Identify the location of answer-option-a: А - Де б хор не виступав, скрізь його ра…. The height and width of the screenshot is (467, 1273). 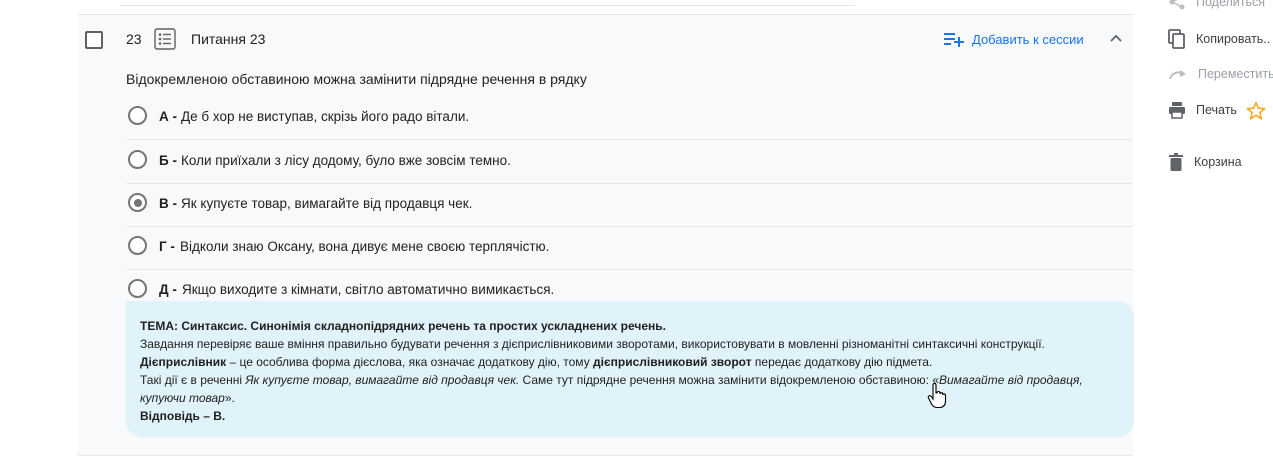
(629, 118).